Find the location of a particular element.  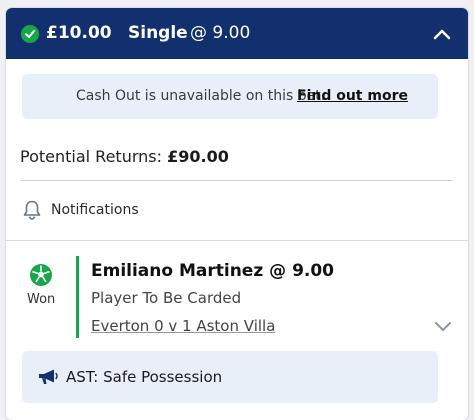

cash-out-message: Cash Out is unavailable on this bet. is located at coordinates (201, 96).